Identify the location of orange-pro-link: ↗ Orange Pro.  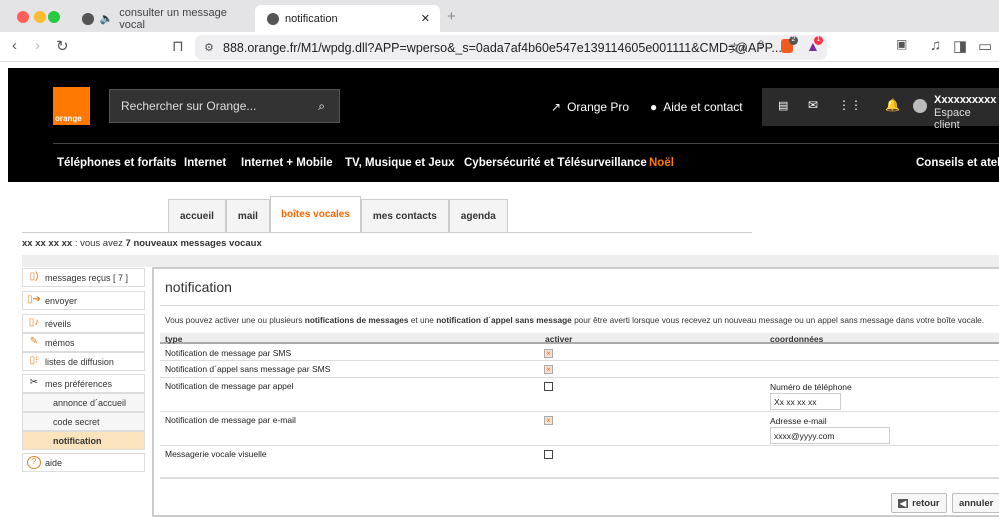
(590, 107).